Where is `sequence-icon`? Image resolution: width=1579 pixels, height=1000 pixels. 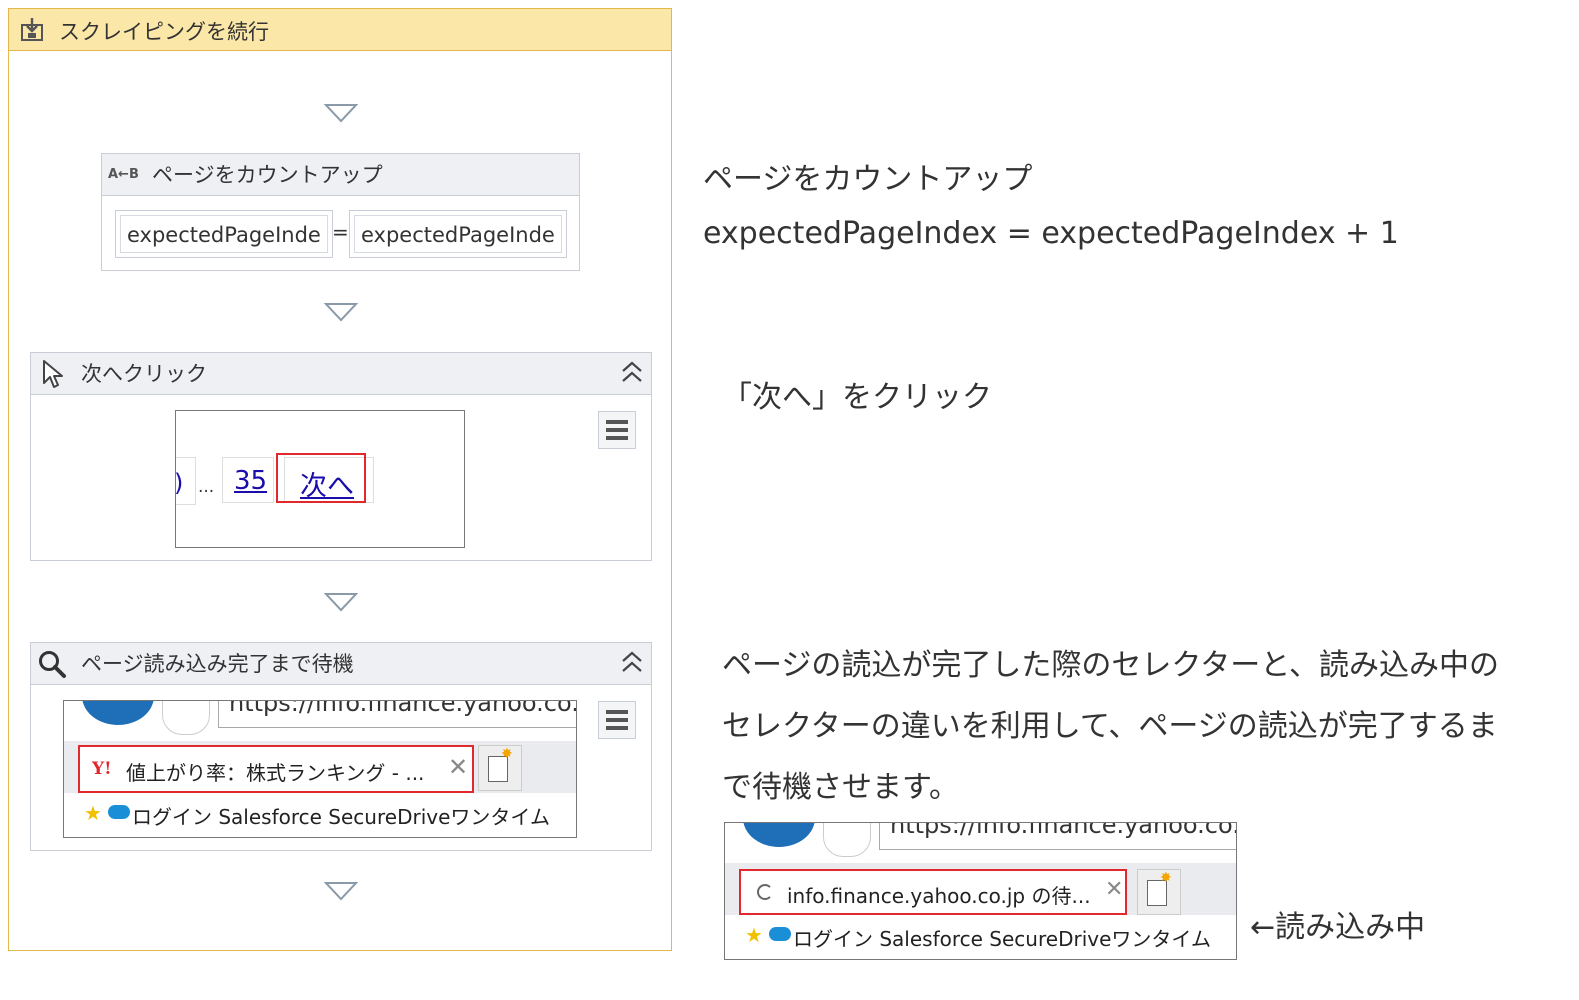
sequence-icon is located at coordinates (32, 29).